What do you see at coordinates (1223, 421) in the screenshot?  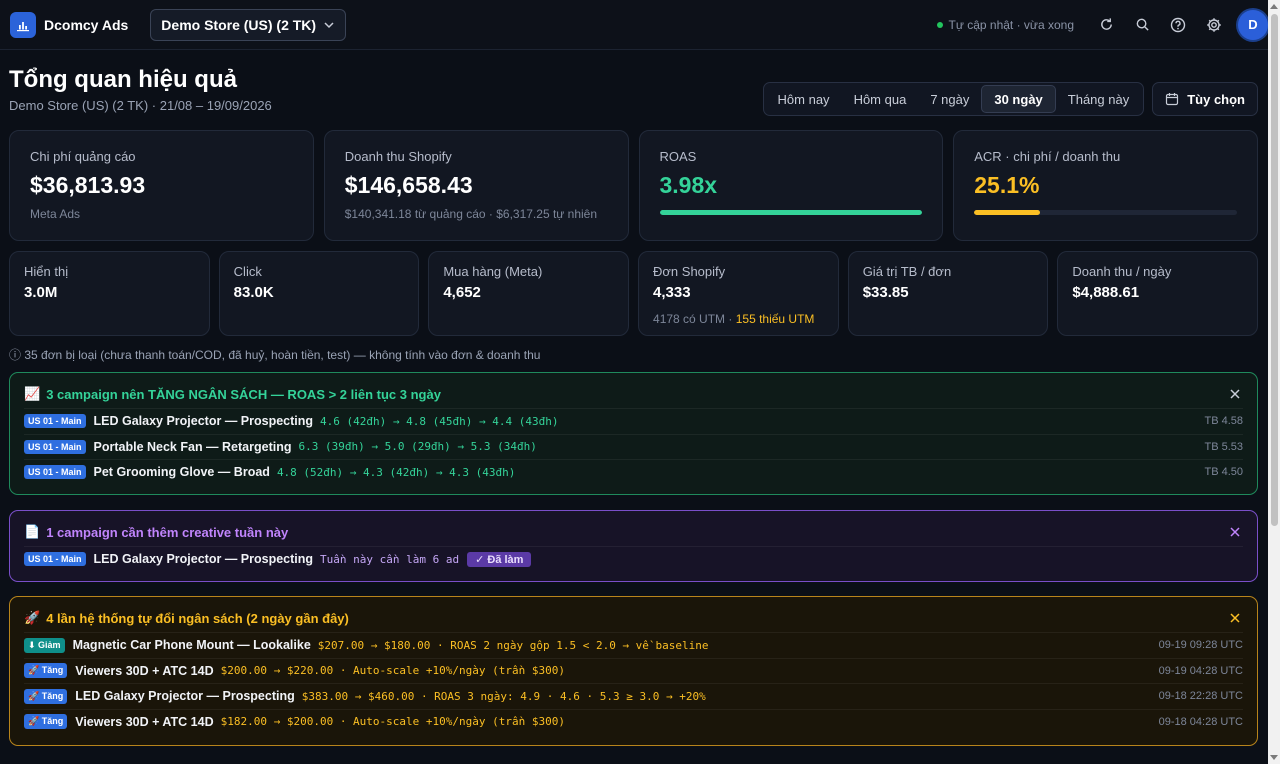 I see `roas-average: TB 4.58` at bounding box center [1223, 421].